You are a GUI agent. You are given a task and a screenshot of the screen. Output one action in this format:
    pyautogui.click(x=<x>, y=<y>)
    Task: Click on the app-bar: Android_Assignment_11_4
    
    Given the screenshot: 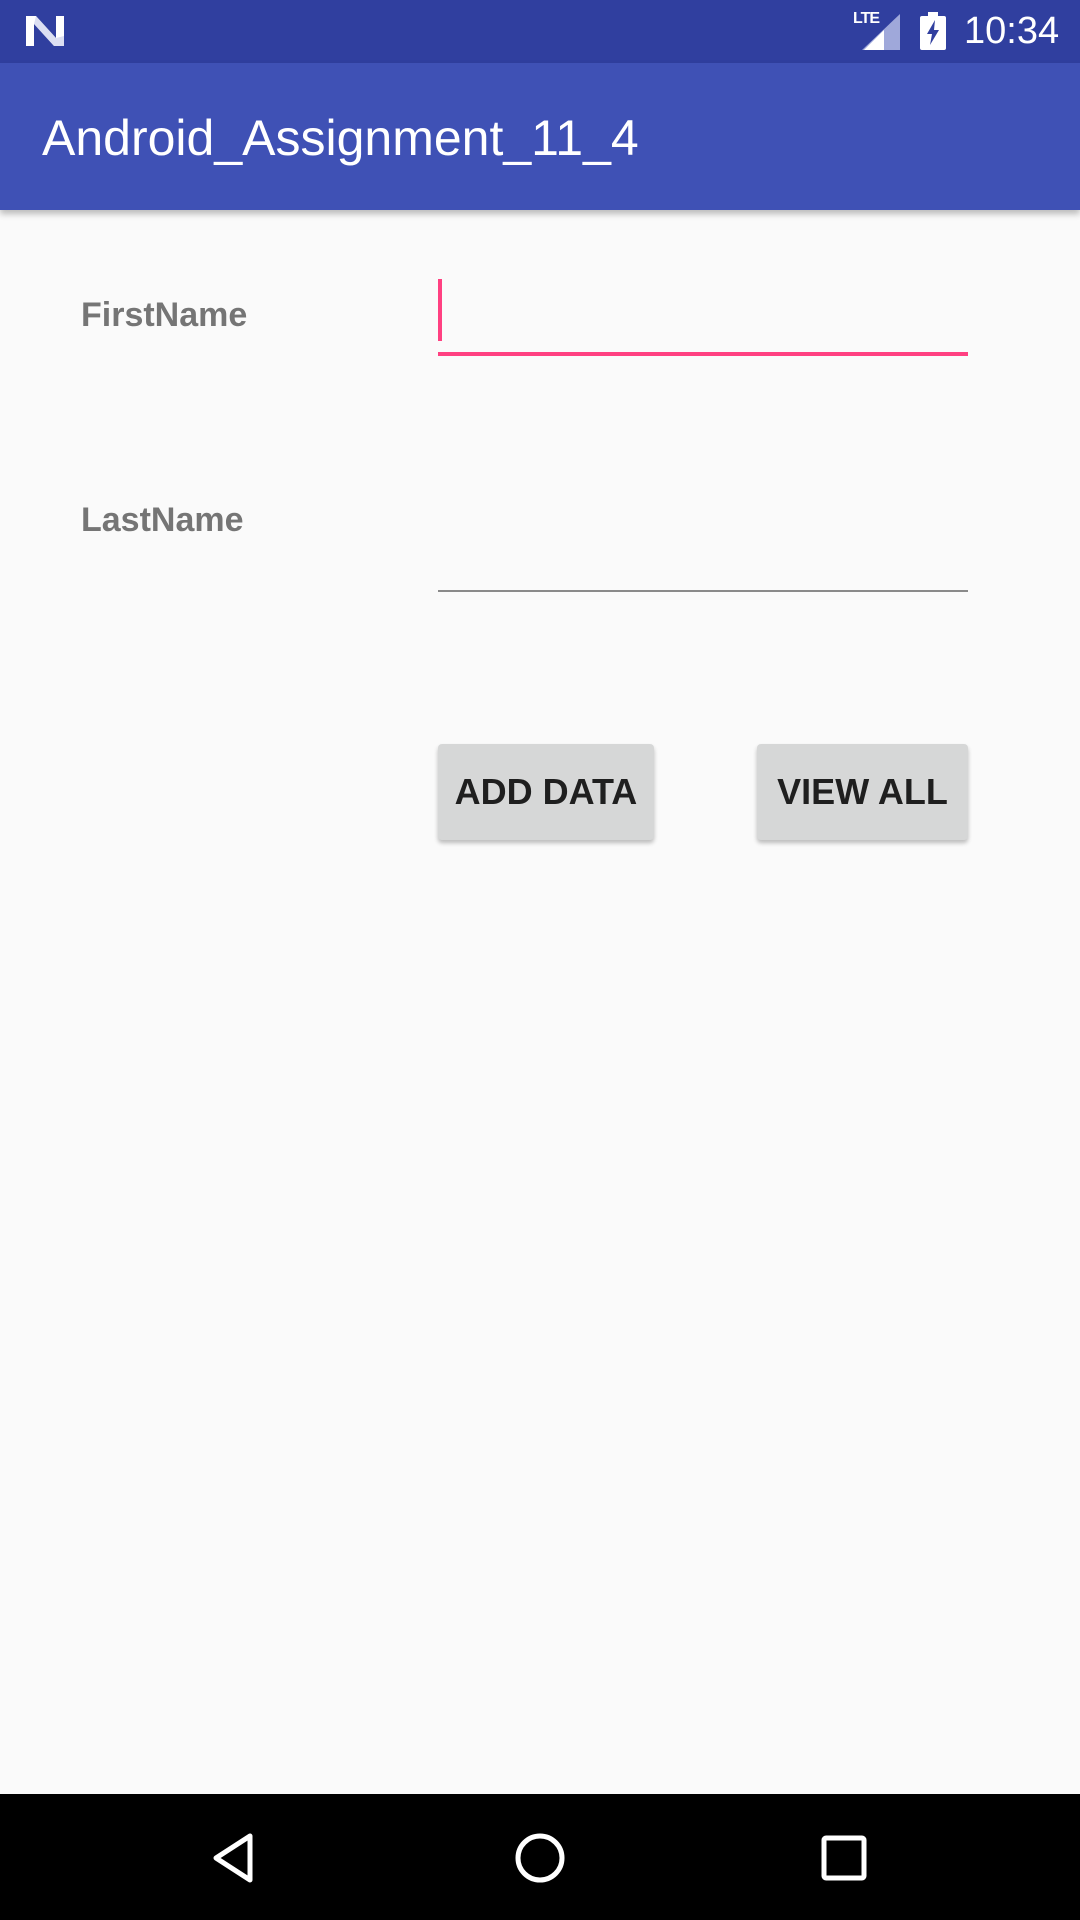 What is the action you would take?
    pyautogui.click(x=540, y=136)
    